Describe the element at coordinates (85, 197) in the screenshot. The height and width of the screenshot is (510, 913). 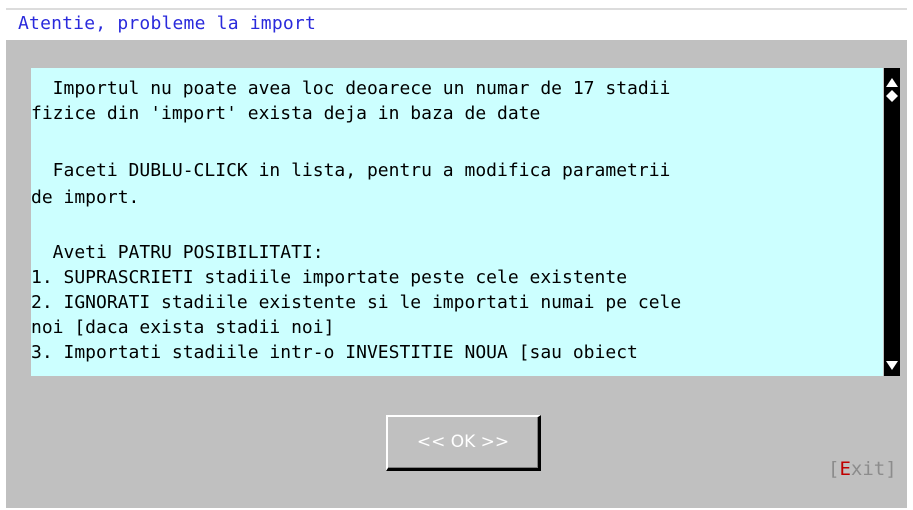
I see `message-line: de import.` at that location.